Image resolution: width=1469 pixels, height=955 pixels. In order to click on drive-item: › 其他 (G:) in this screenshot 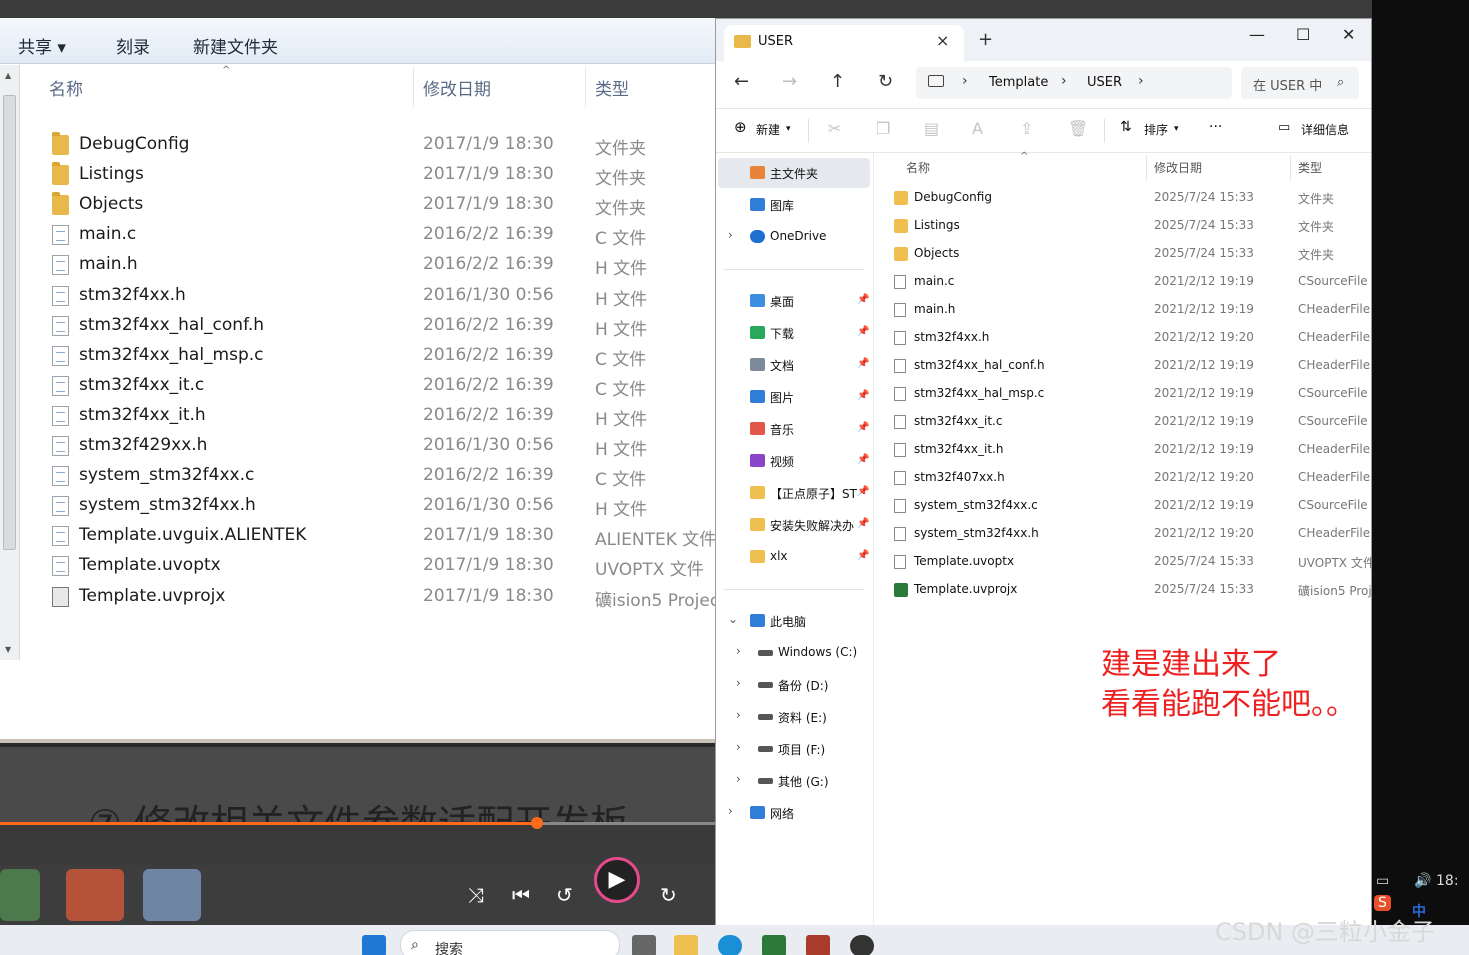, I will do `click(795, 781)`.